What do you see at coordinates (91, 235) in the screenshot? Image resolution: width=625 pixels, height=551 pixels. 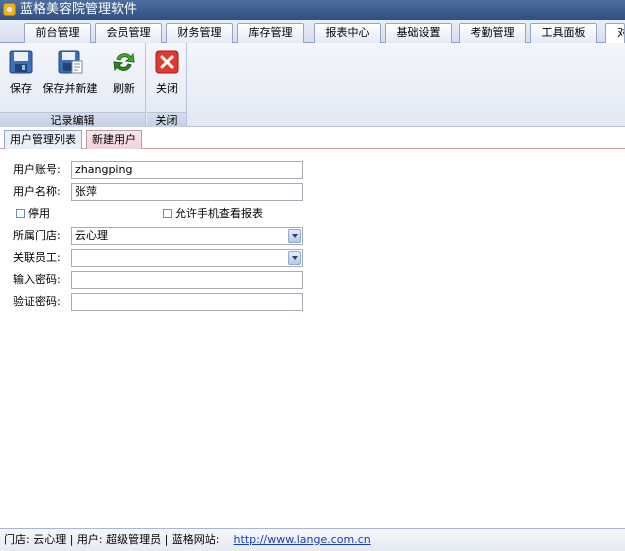 I see `store-value: 云心理` at bounding box center [91, 235].